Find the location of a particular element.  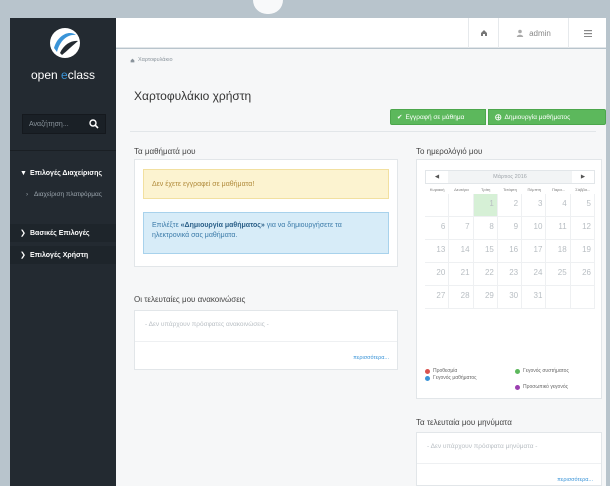

home-button is located at coordinates (483, 33).